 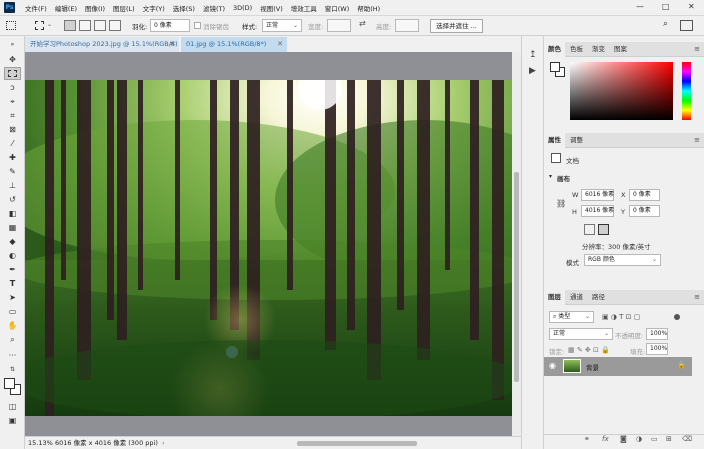 I want to click on blur-tool-icon: ◆, so click(x=12, y=241).